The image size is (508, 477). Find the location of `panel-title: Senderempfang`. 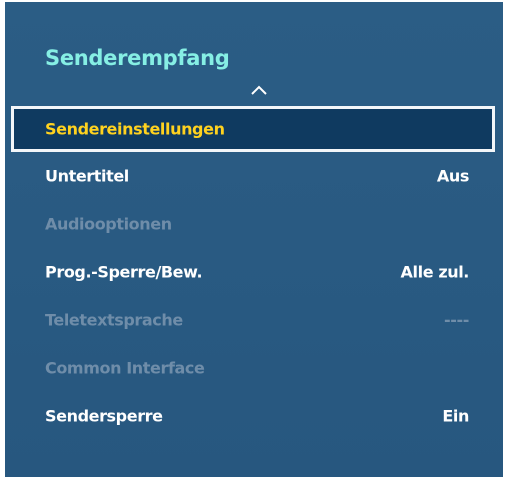

panel-title: Senderempfang is located at coordinates (137, 58).